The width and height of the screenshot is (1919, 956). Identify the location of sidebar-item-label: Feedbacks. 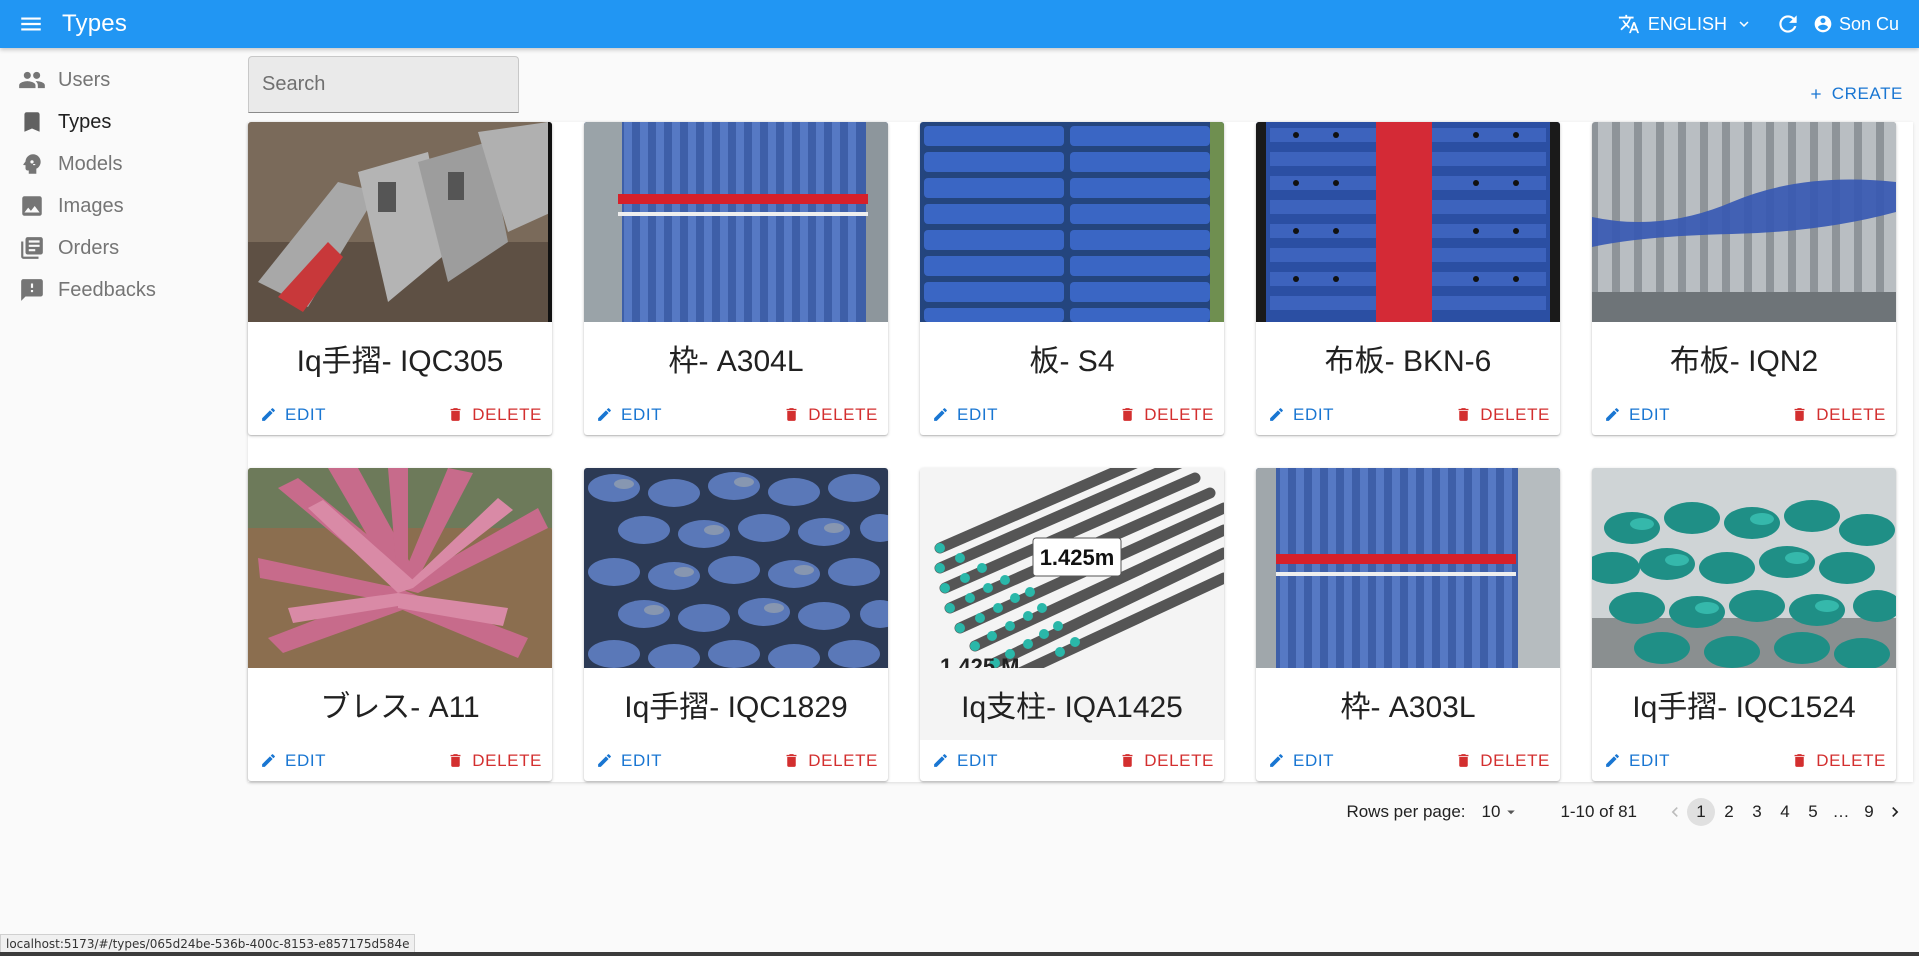
(107, 289).